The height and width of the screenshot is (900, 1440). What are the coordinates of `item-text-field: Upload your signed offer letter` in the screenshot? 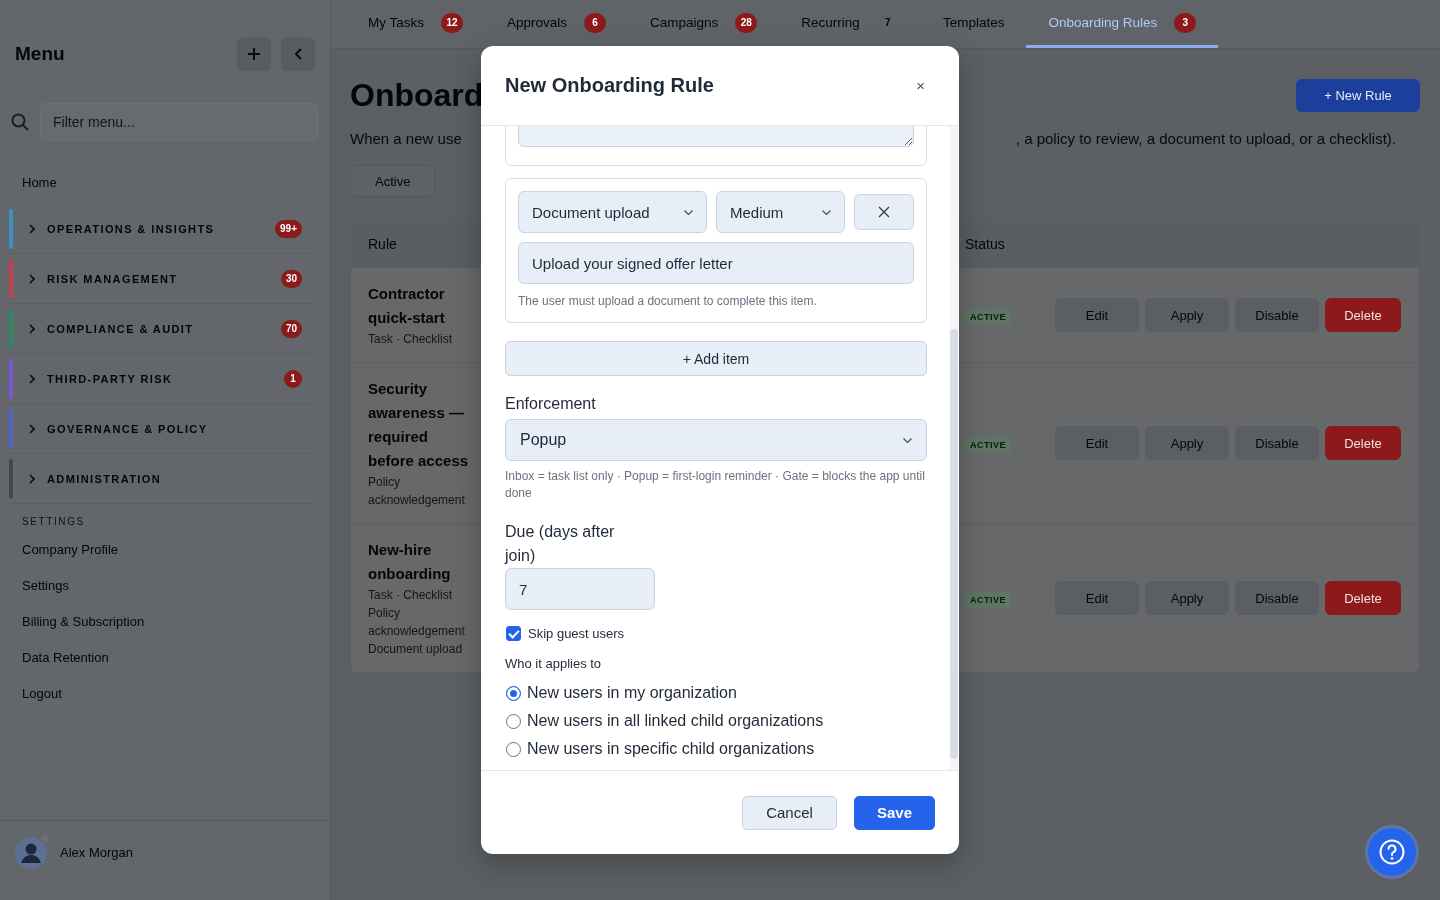 It's located at (716, 263).